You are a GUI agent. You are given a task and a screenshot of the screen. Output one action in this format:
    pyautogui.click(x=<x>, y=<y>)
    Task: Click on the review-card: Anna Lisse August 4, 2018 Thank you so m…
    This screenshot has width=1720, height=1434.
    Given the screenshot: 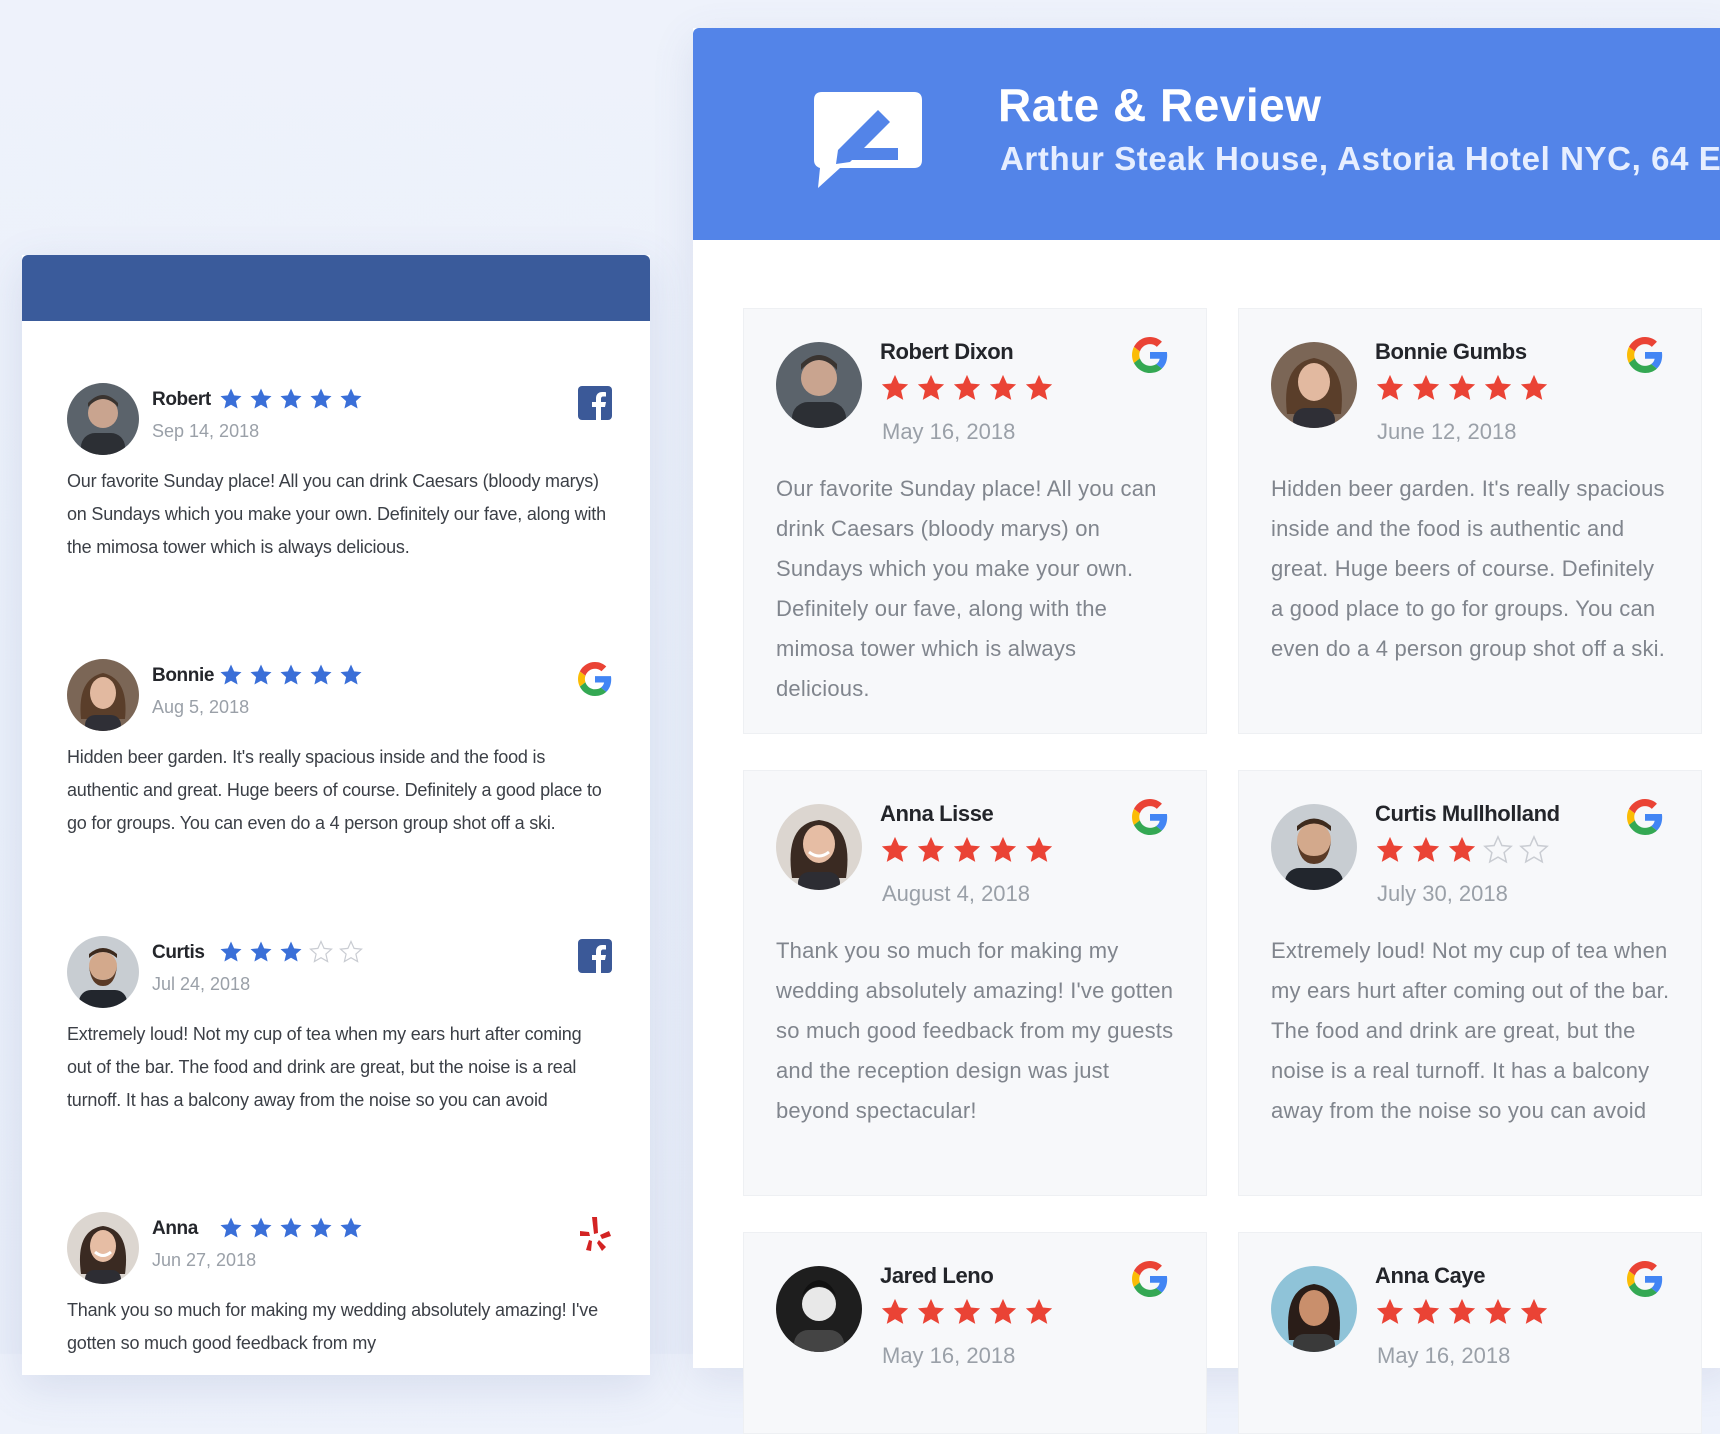 What is the action you would take?
    pyautogui.click(x=975, y=983)
    